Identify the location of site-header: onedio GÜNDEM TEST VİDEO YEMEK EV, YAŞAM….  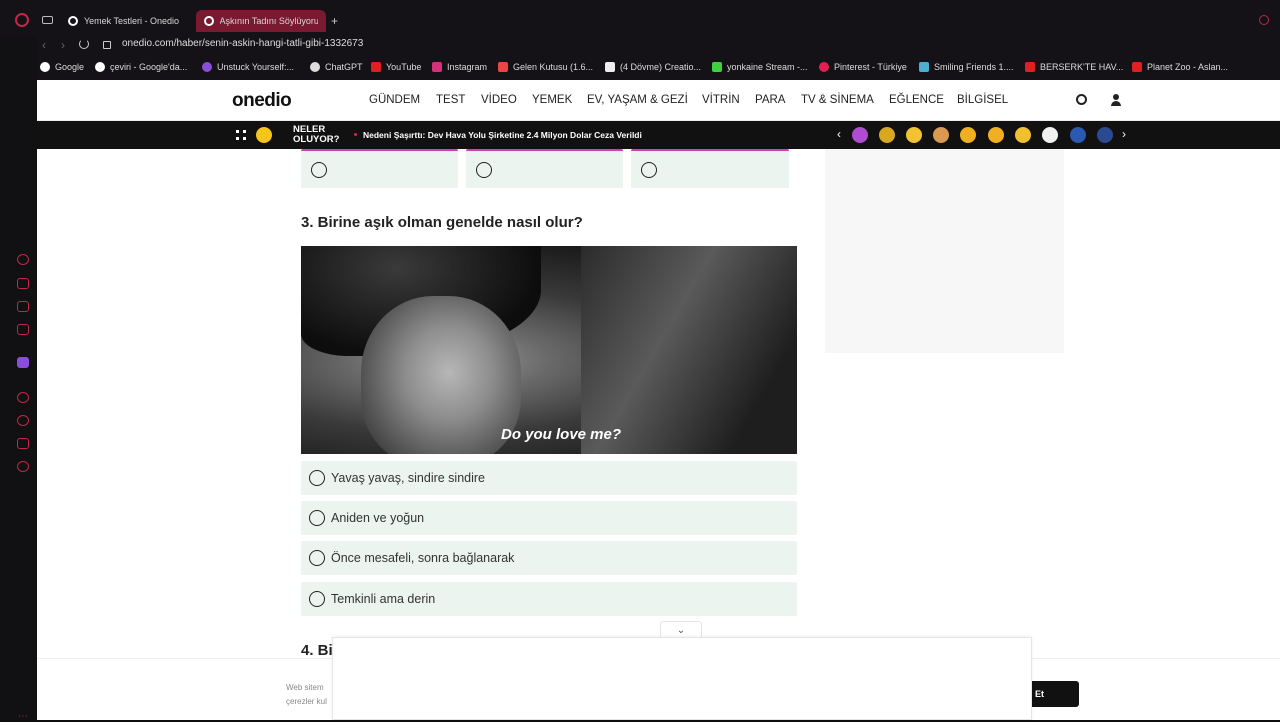
(658, 100).